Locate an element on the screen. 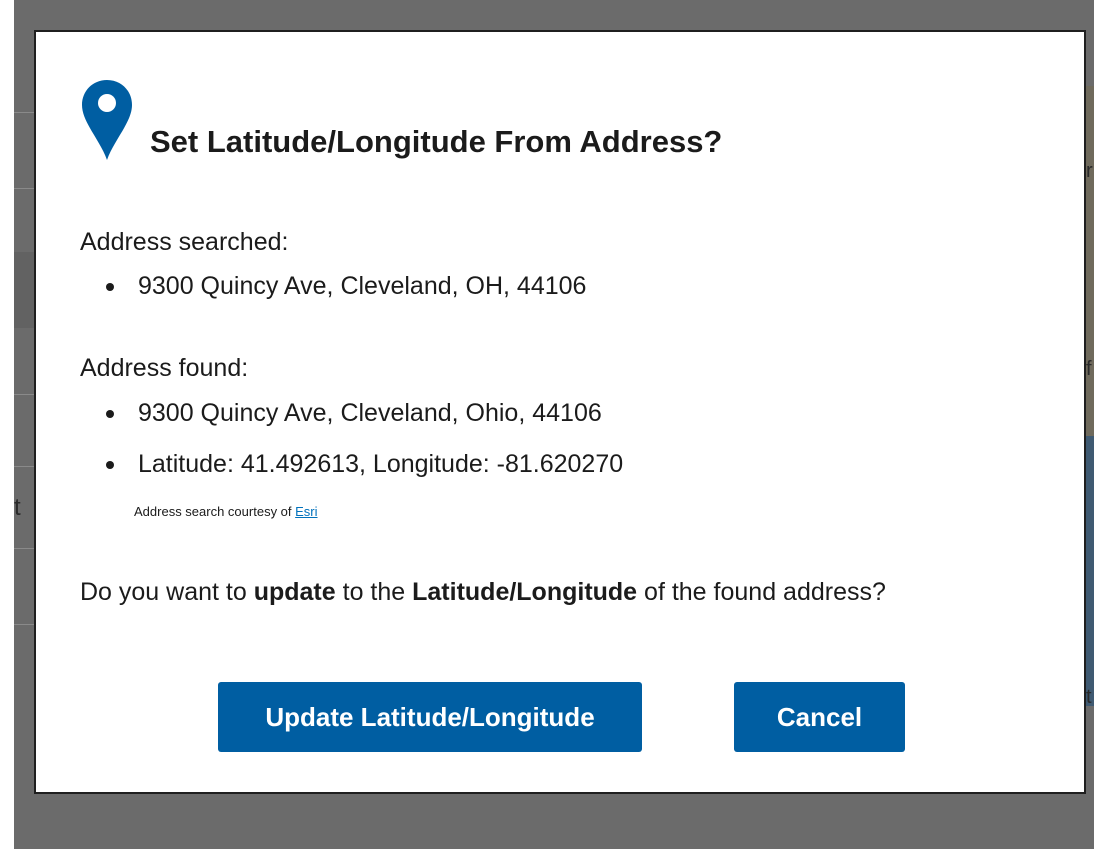  question-part-3: of the found address? is located at coordinates (761, 592).